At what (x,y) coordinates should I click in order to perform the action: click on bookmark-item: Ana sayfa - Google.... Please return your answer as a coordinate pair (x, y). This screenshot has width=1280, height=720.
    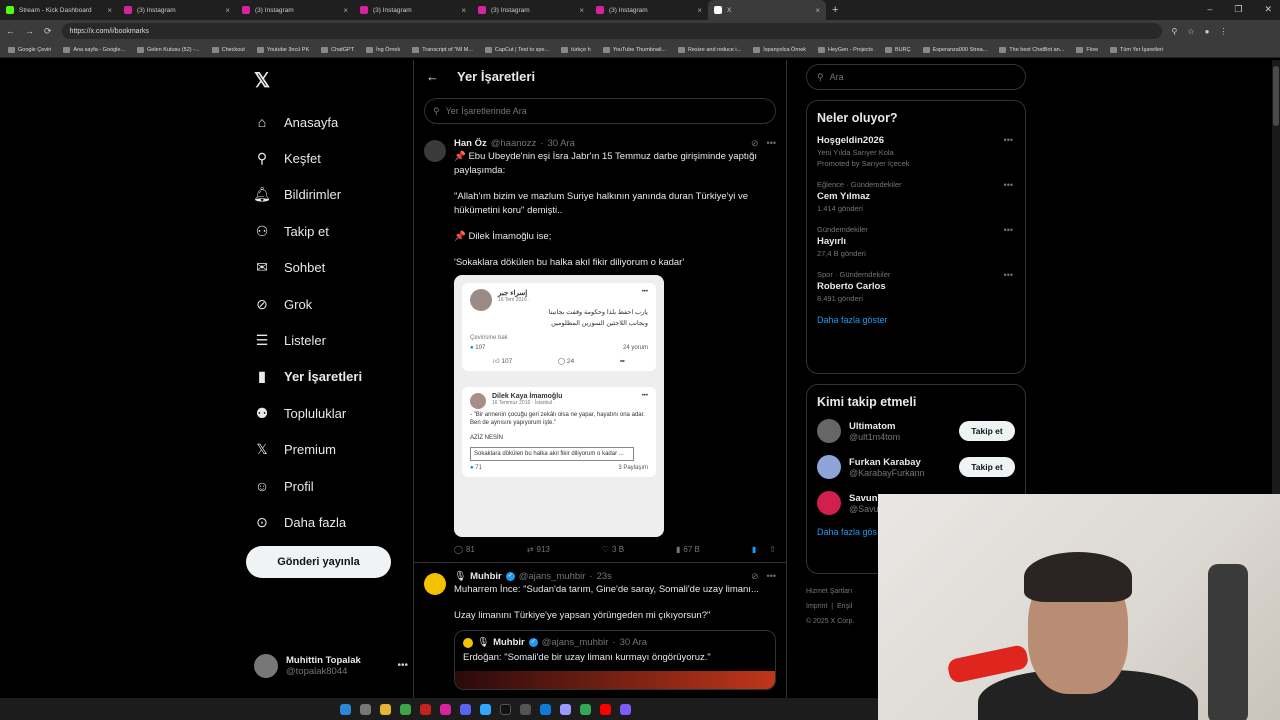
    Looking at the image, I should click on (94, 49).